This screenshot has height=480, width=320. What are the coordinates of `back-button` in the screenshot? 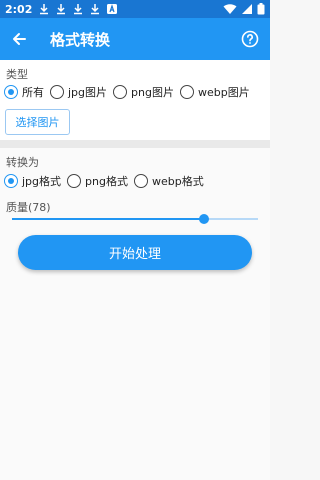 It's located at (19, 39).